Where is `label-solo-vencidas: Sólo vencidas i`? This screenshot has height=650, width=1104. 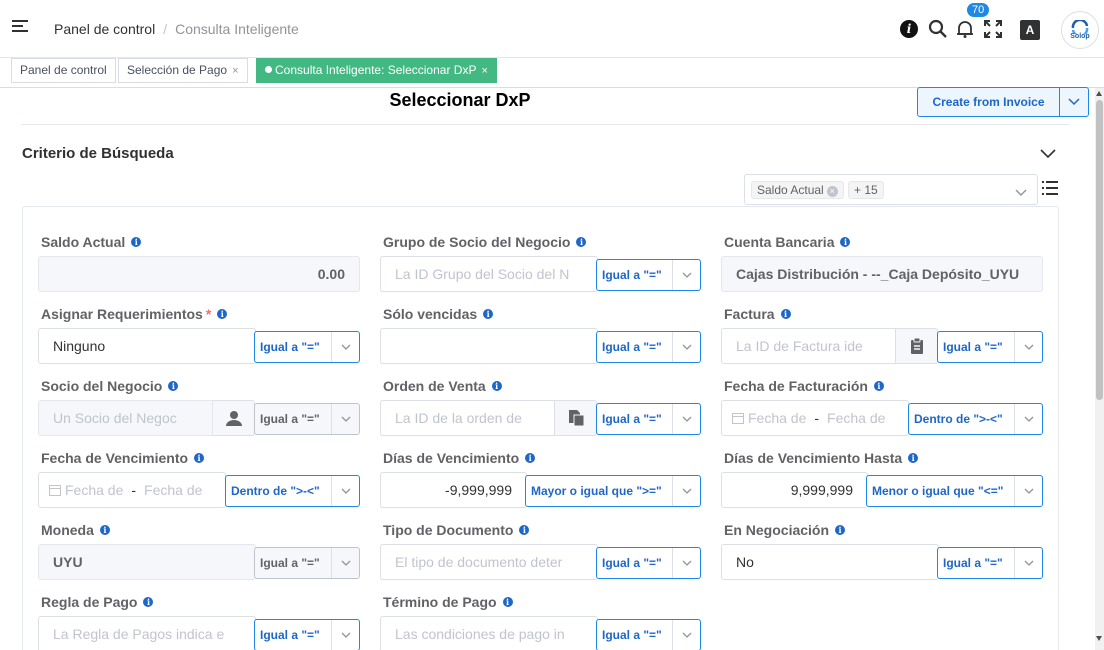 label-solo-vencidas: Sólo vencidas i is located at coordinates (438, 314).